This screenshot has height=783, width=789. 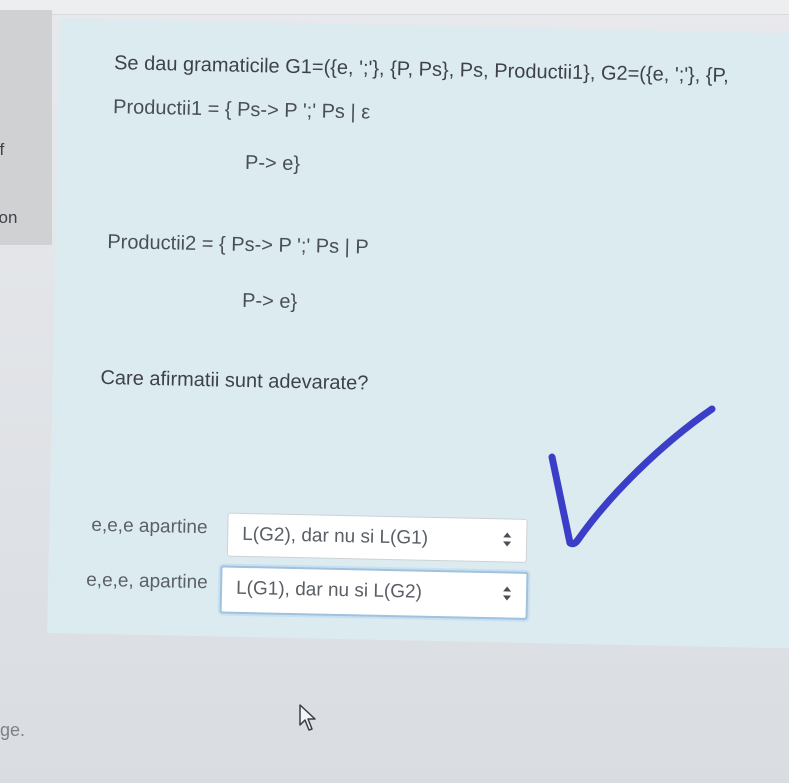 I want to click on top-bar, so click(x=394, y=7).